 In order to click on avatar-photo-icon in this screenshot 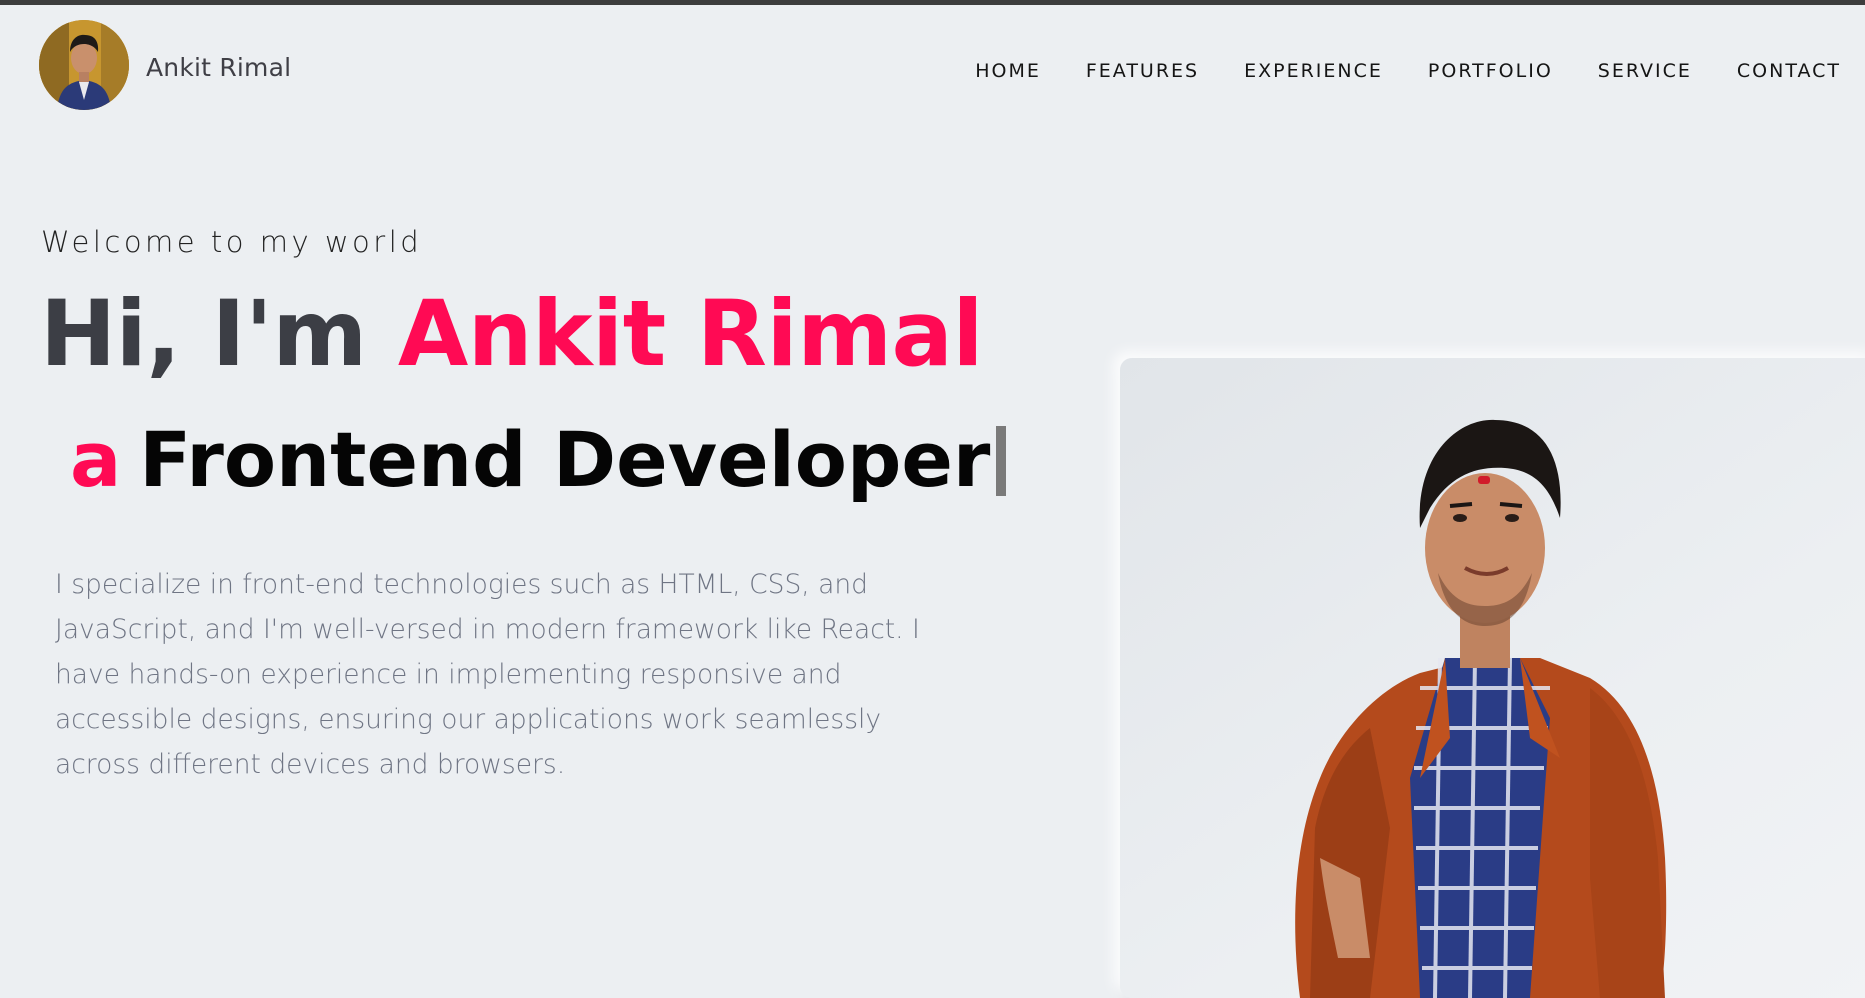, I will do `click(84, 65)`.